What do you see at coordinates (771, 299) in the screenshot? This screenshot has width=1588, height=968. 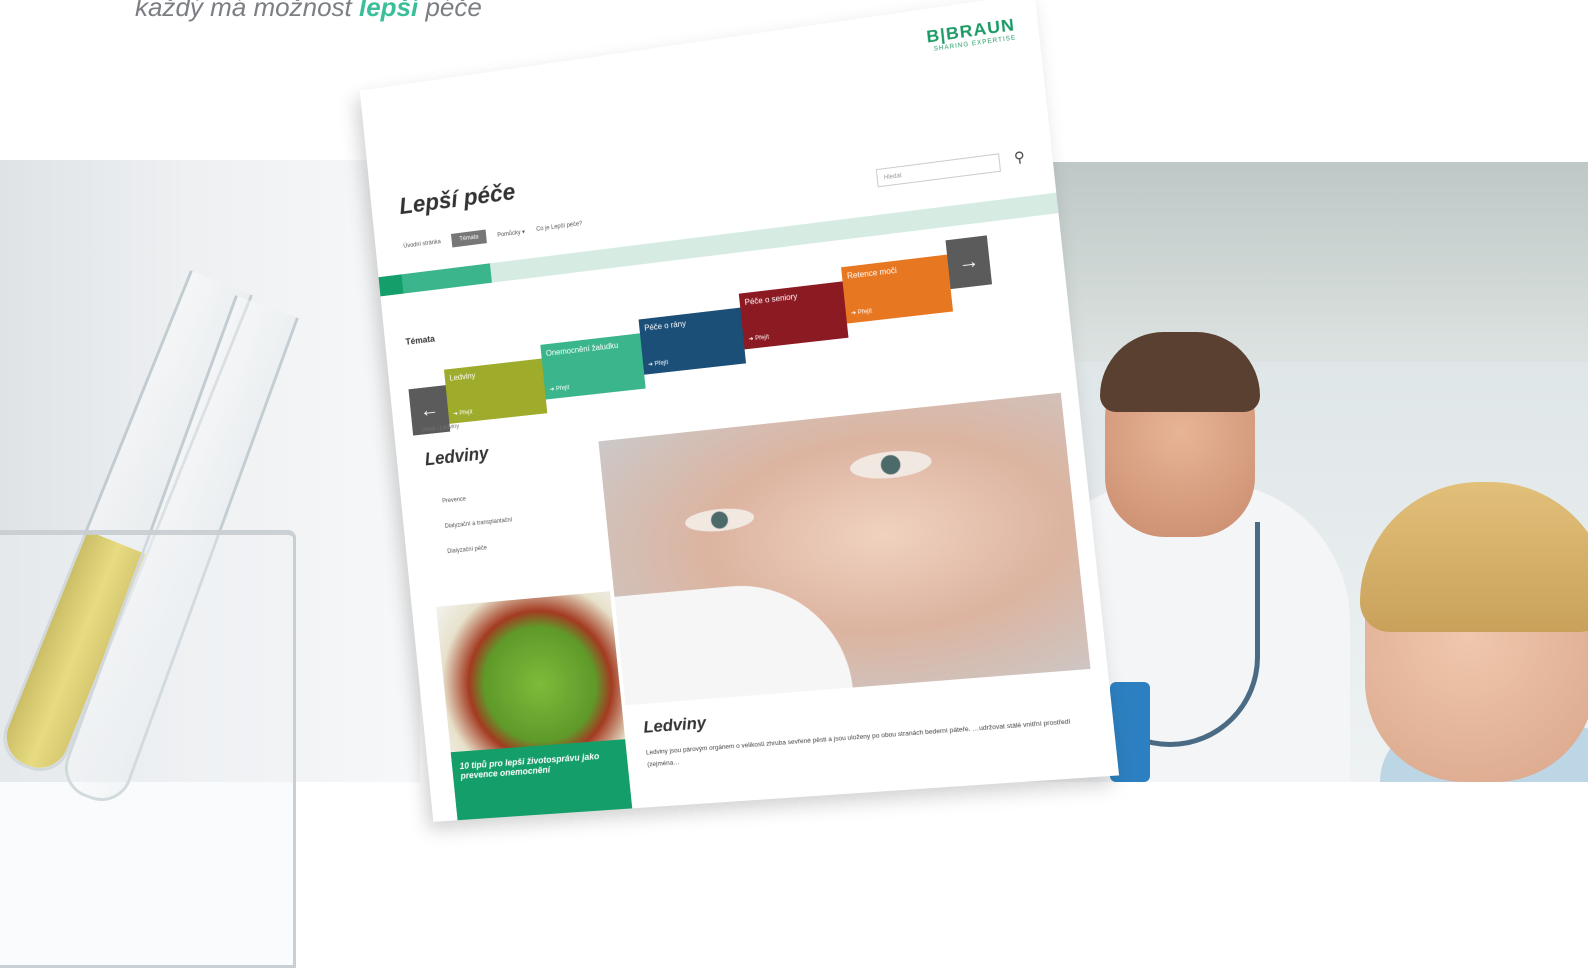 I see `tile-label: Péče o seniory` at bounding box center [771, 299].